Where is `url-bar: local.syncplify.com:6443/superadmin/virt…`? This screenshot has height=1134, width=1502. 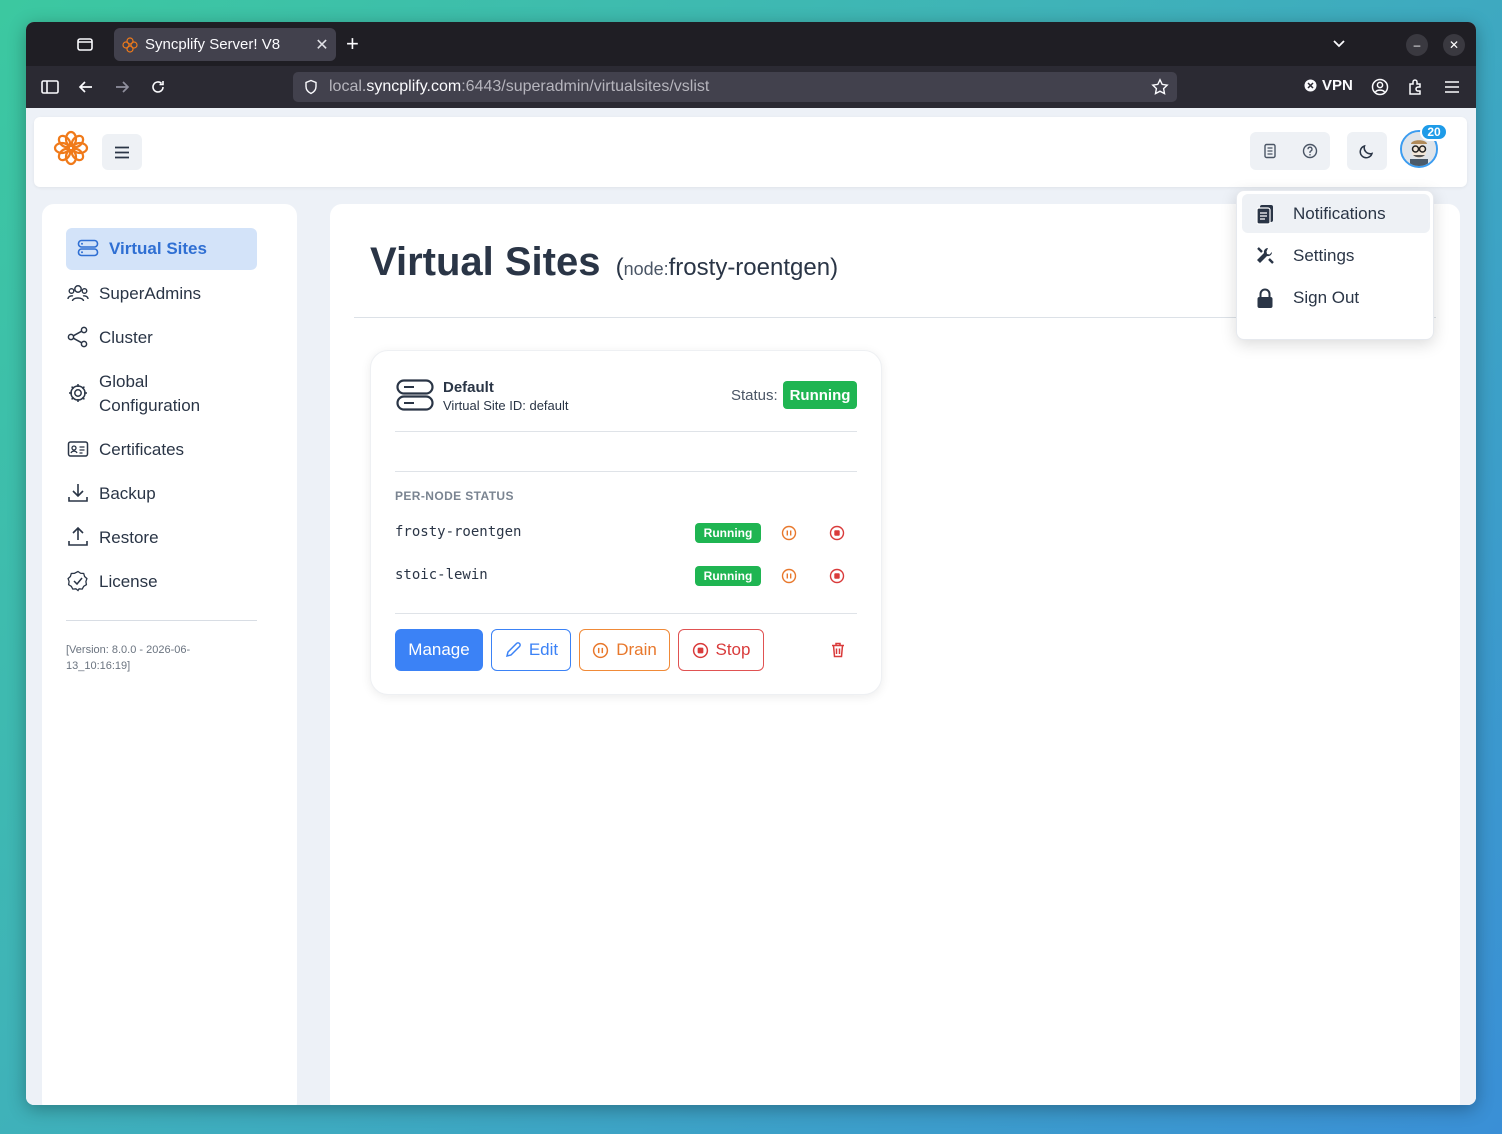
url-bar: local.syncplify.com:6443/superadmin/virt… is located at coordinates (735, 87).